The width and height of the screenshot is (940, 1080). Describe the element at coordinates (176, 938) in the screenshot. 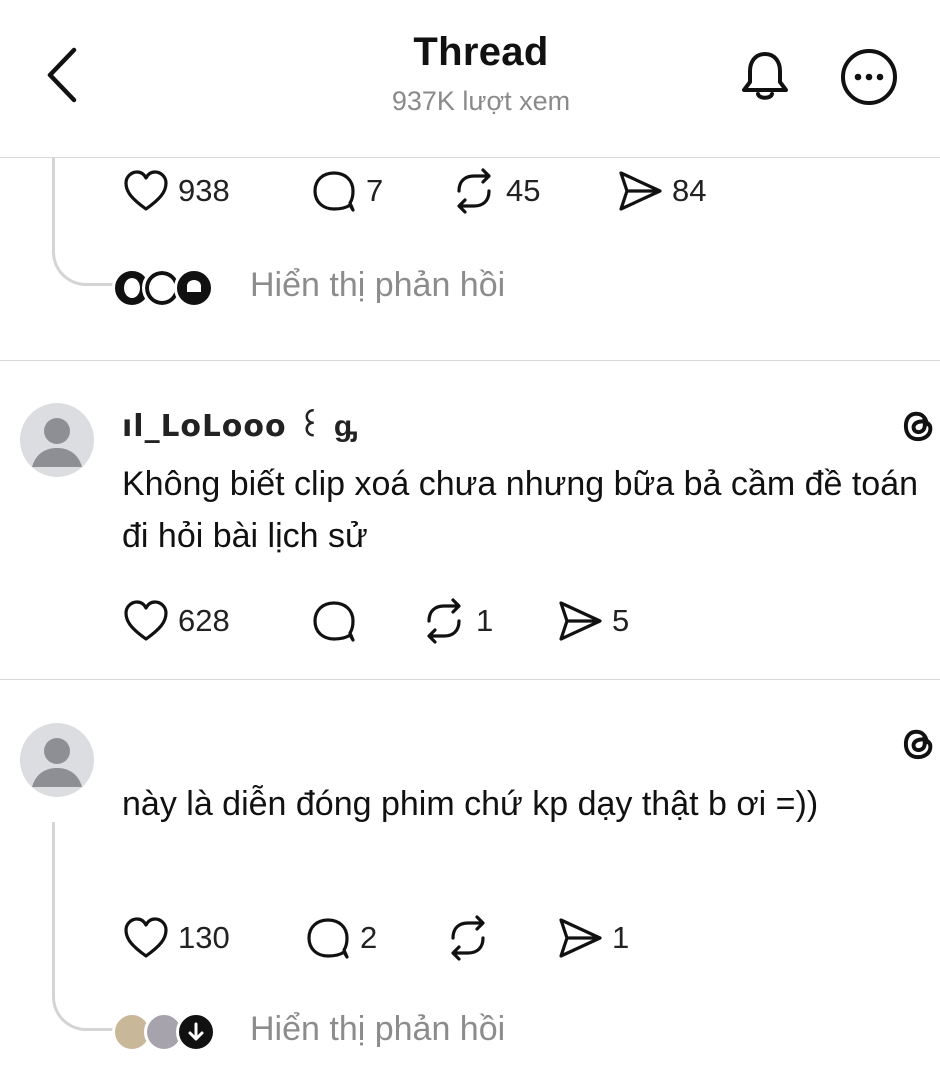

I see `like-button: 130` at that location.